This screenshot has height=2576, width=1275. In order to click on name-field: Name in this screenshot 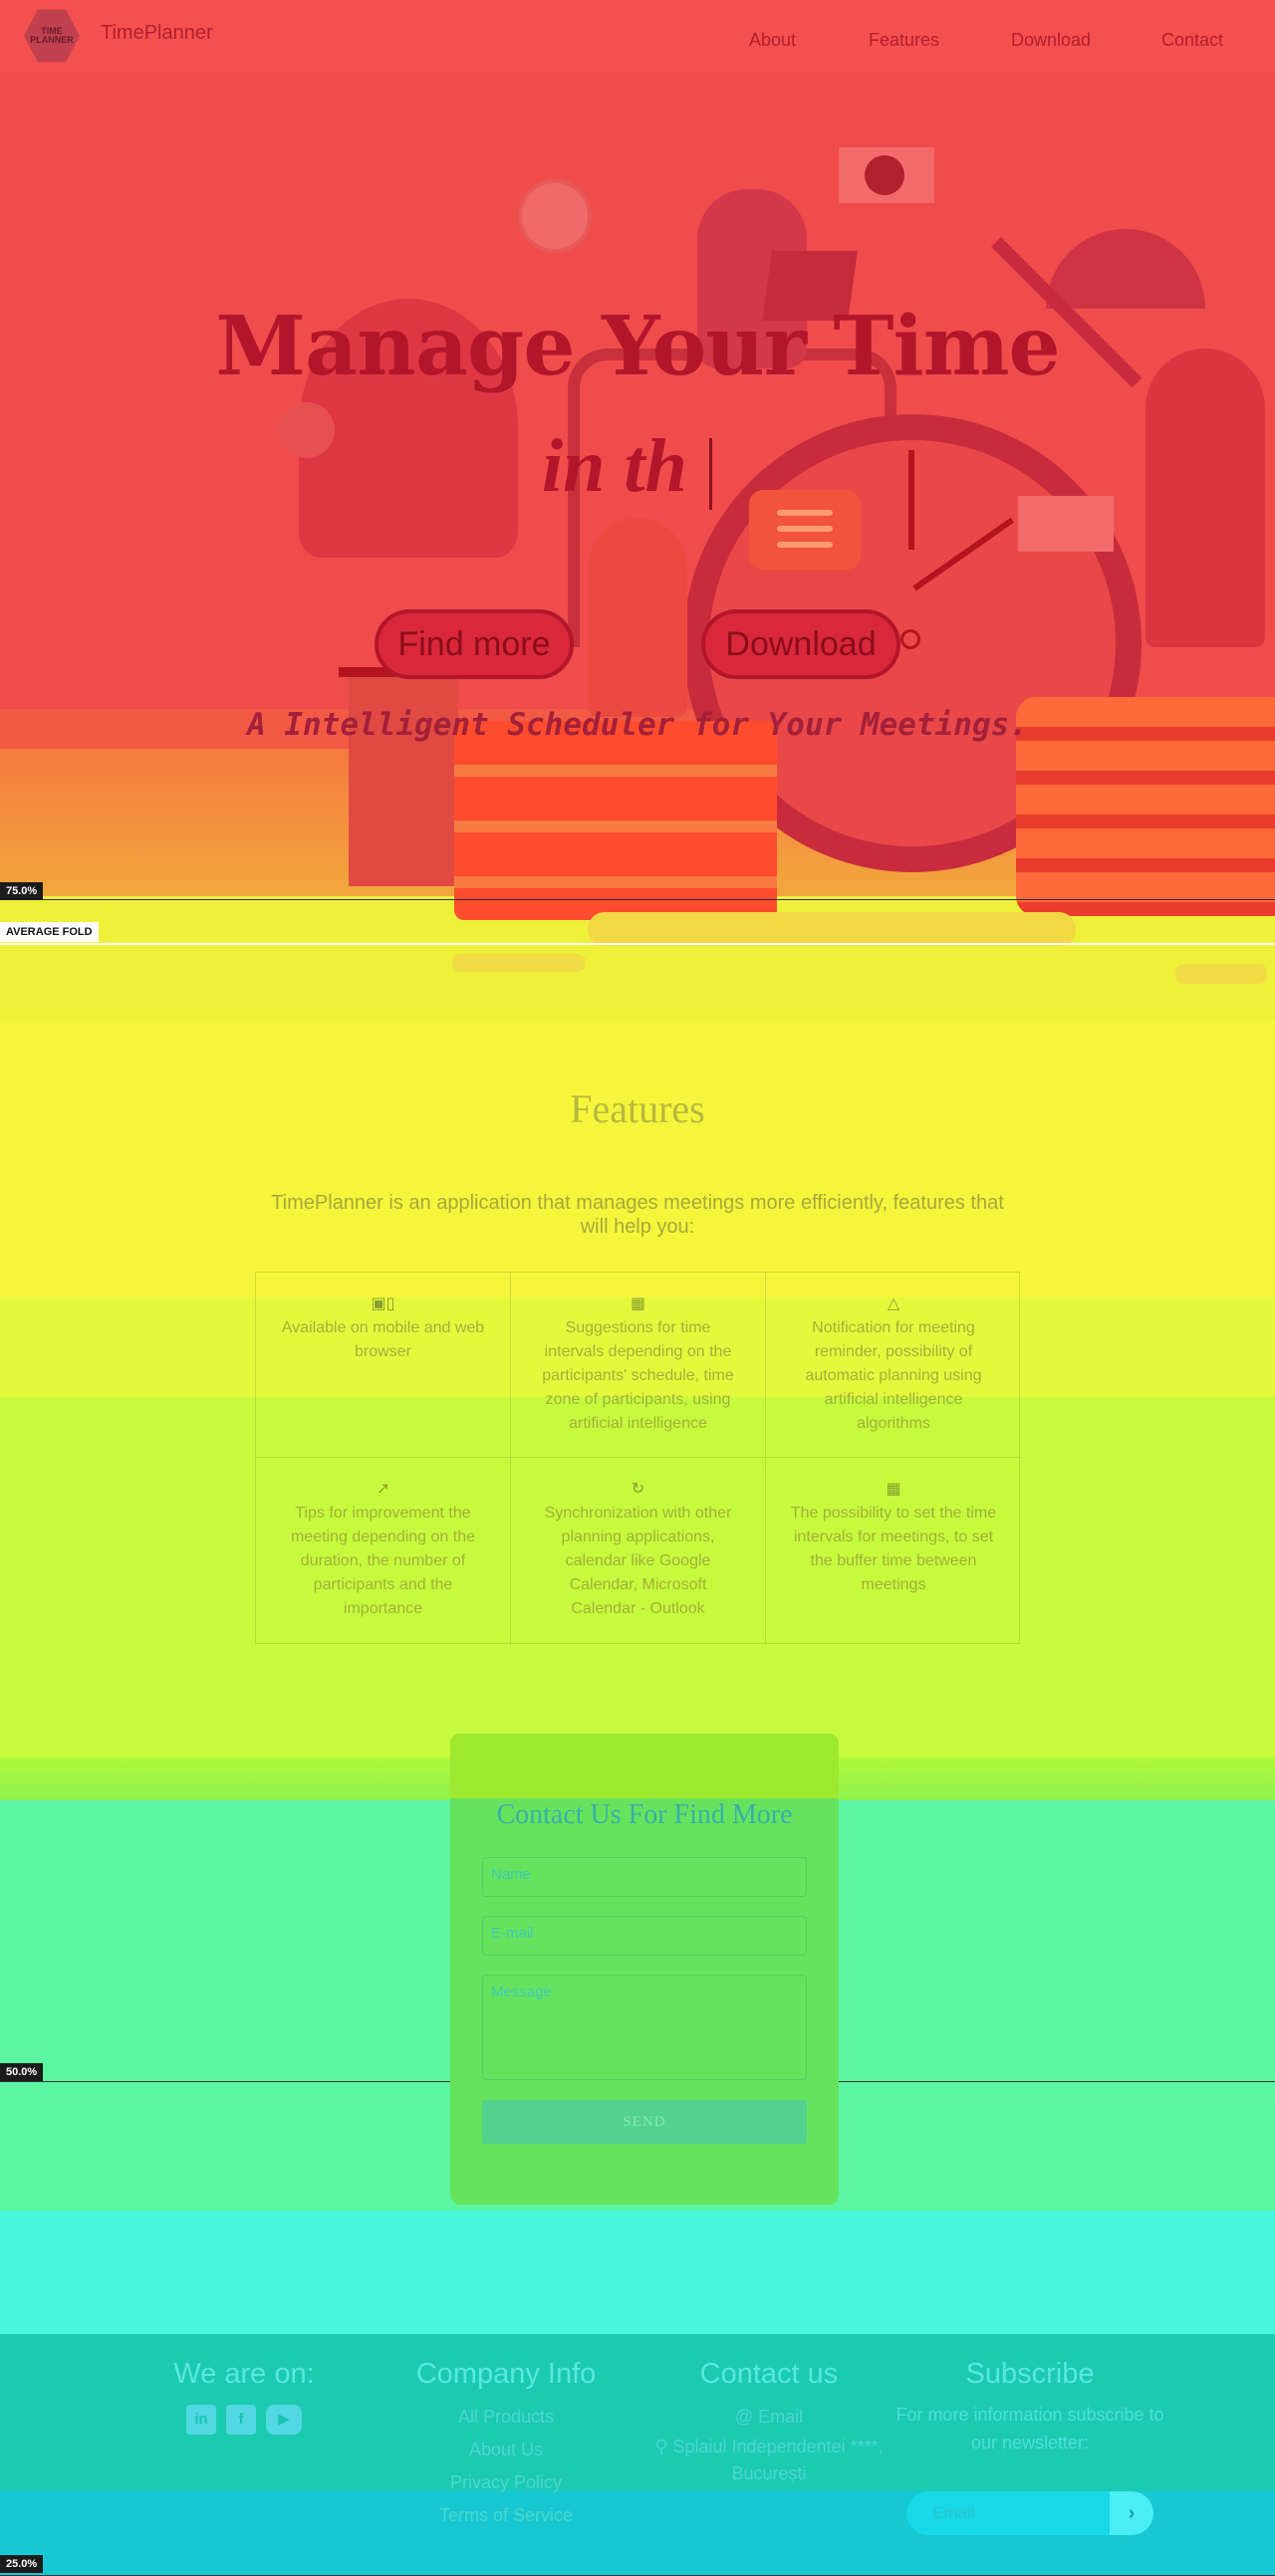, I will do `click(644, 1877)`.